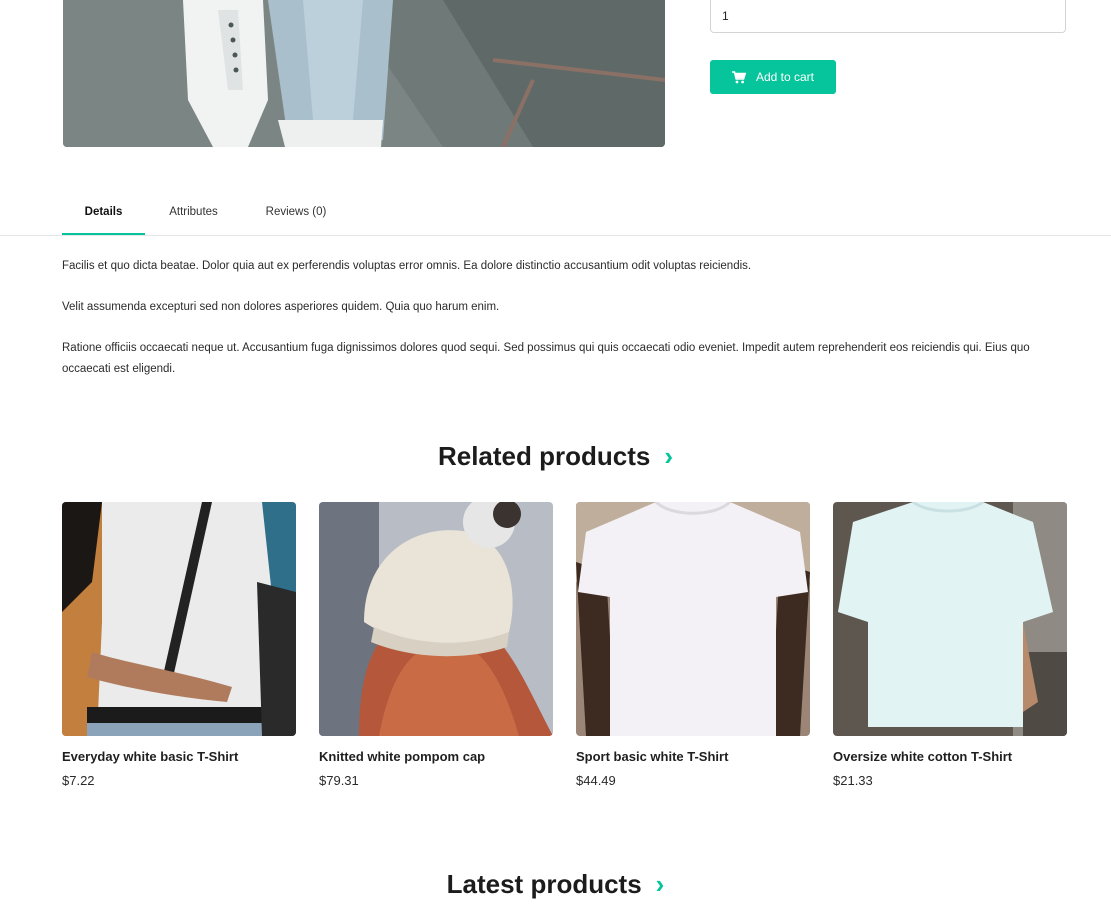 This screenshot has height=912, width=1111. What do you see at coordinates (544, 884) in the screenshot?
I see `latest-products-title: Latest products` at bounding box center [544, 884].